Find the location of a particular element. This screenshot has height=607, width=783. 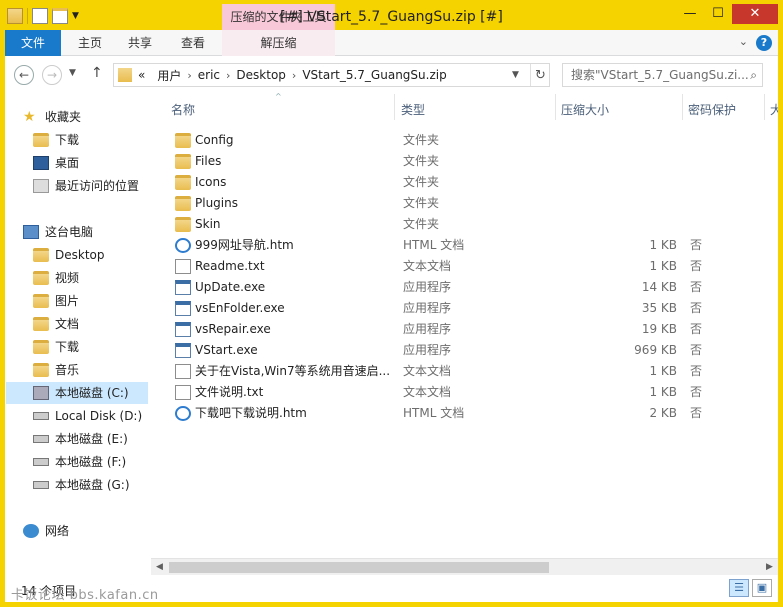

breadcrumb-zip: VStart_5.7_GuangSu.zip is located at coordinates (374, 75).